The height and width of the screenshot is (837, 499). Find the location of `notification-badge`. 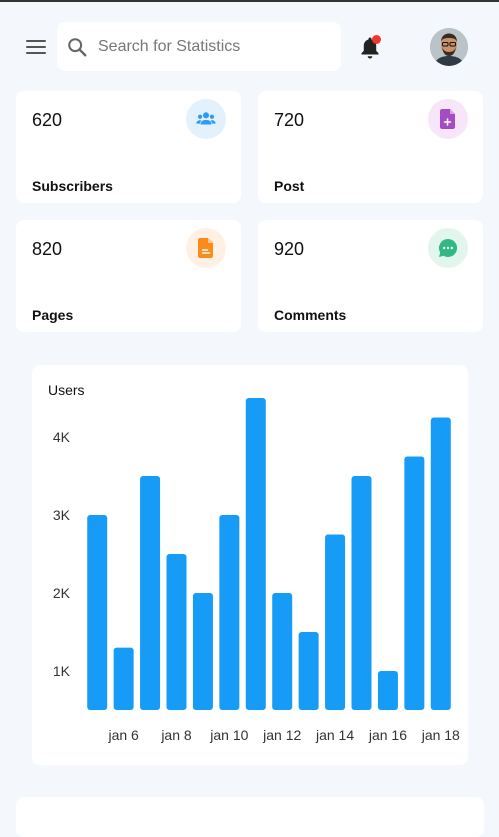

notification-badge is located at coordinates (376, 39).